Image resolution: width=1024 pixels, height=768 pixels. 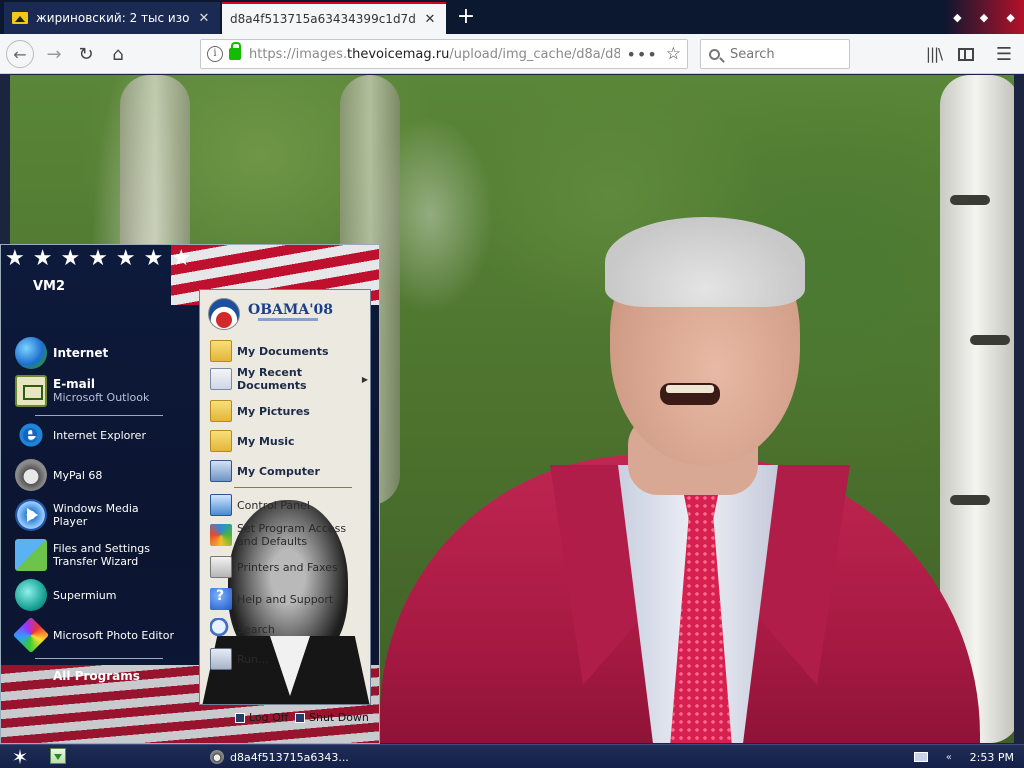 What do you see at coordinates (235, 51) in the screenshot?
I see `lock-icon` at bounding box center [235, 51].